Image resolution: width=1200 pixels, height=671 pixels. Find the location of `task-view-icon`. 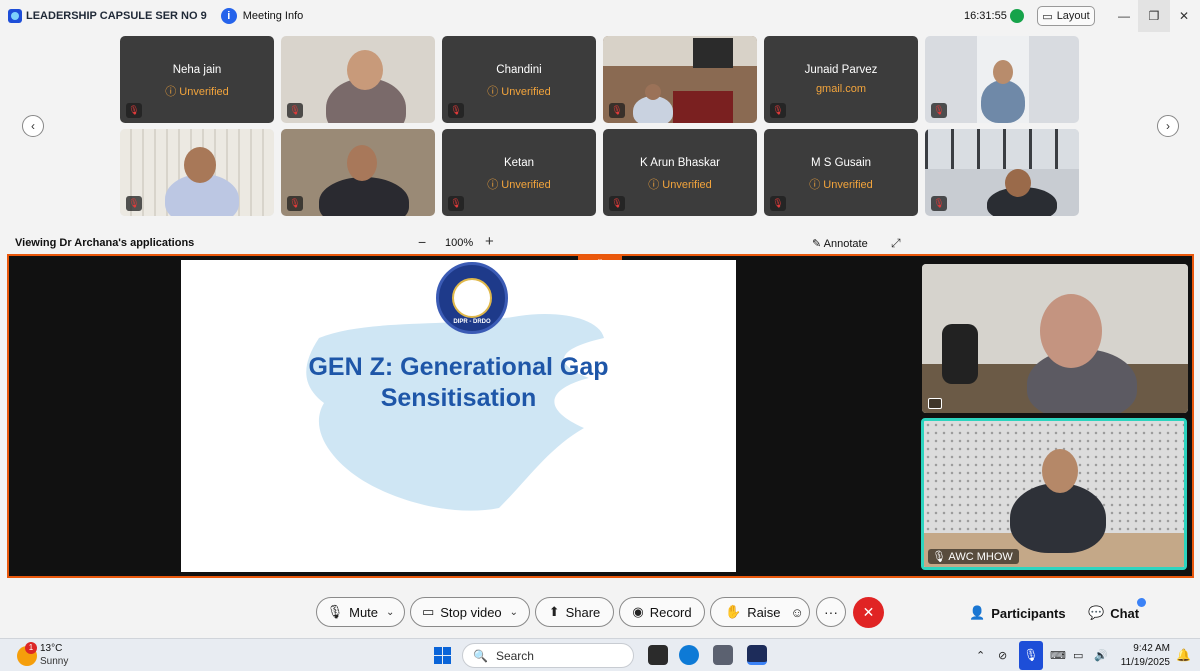

task-view-icon is located at coordinates (658, 655).